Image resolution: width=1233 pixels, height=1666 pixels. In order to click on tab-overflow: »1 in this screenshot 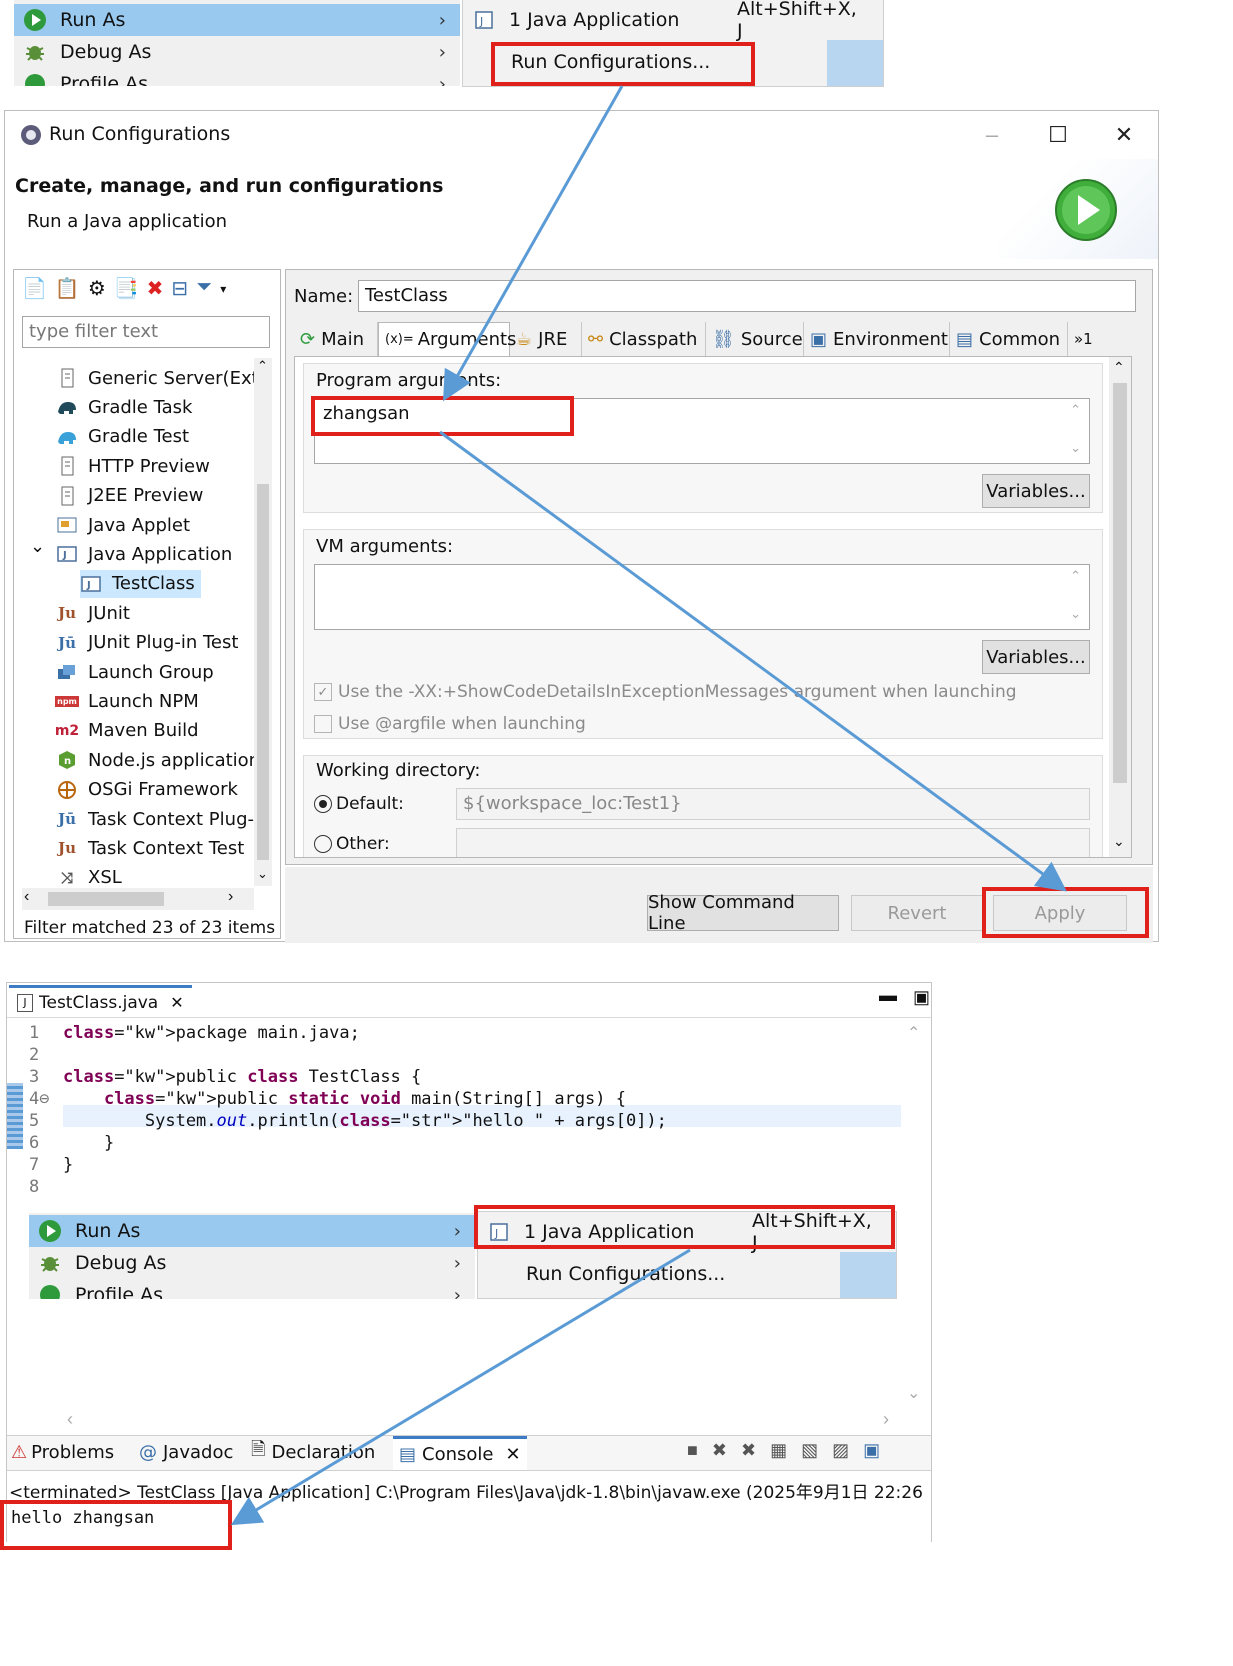, I will do `click(1088, 339)`.